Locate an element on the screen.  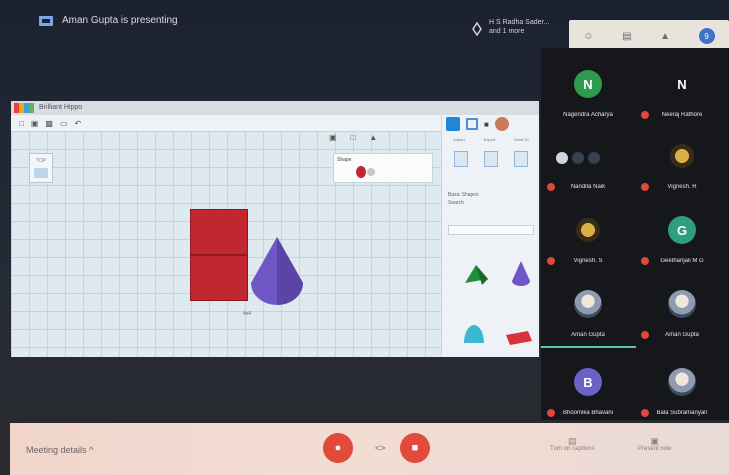
shape-panel-title: Shape is located at coordinates (344, 160).